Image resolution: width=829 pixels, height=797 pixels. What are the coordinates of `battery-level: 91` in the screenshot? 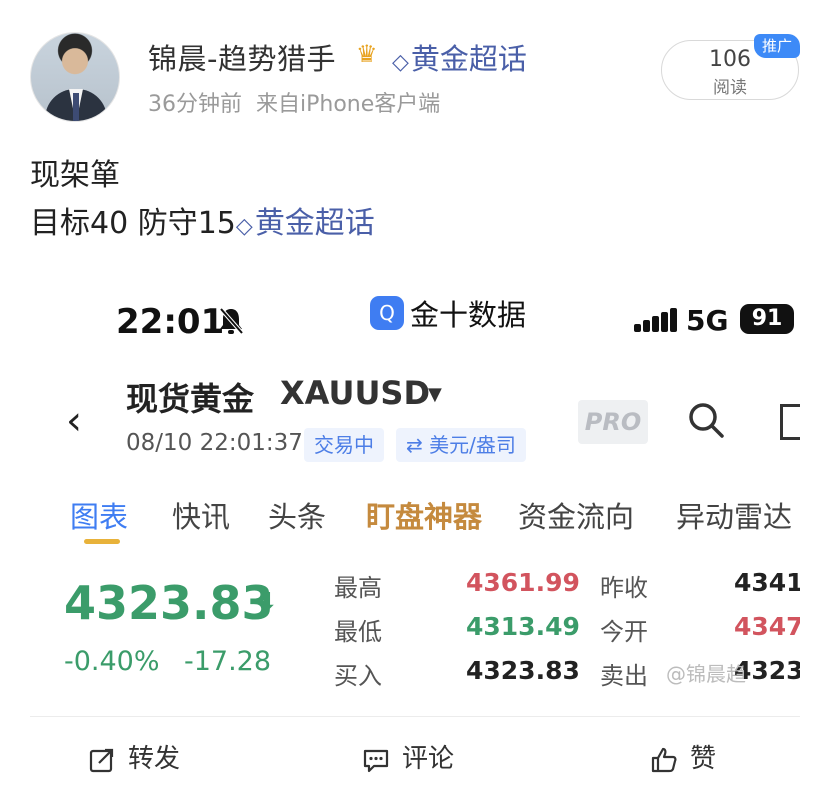 It's located at (767, 319).